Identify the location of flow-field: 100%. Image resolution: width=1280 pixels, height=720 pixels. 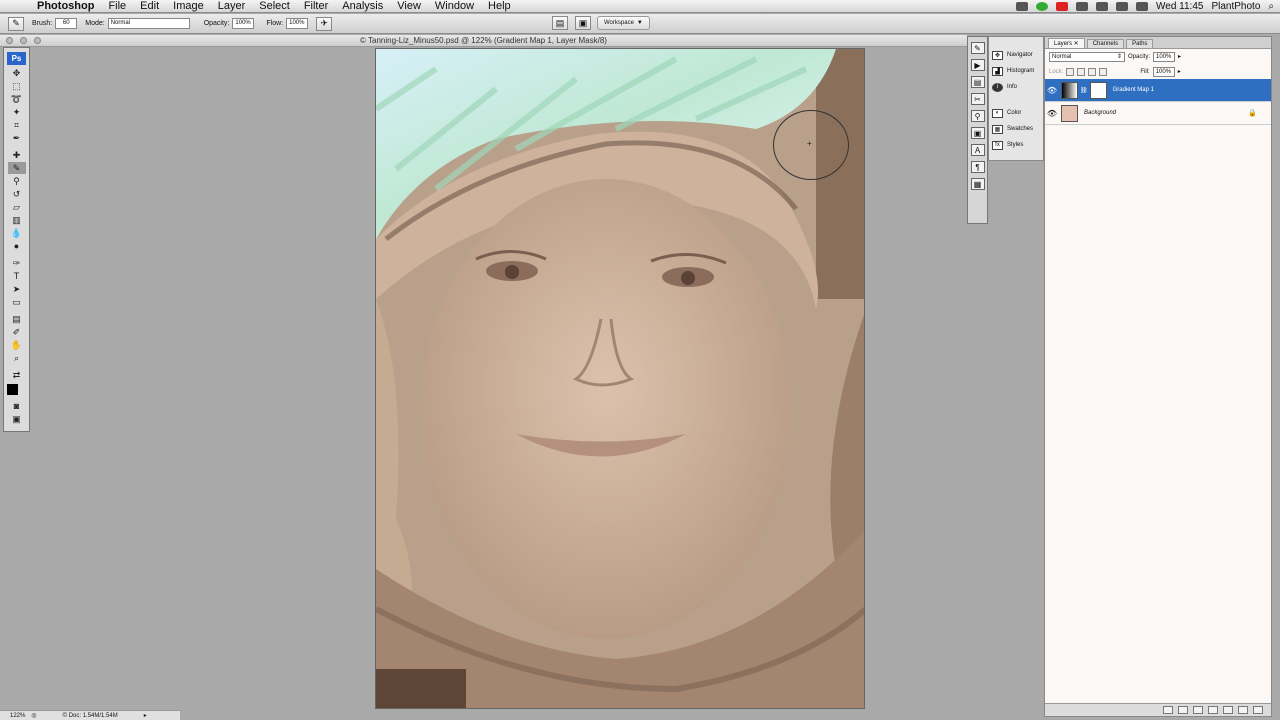
(297, 23).